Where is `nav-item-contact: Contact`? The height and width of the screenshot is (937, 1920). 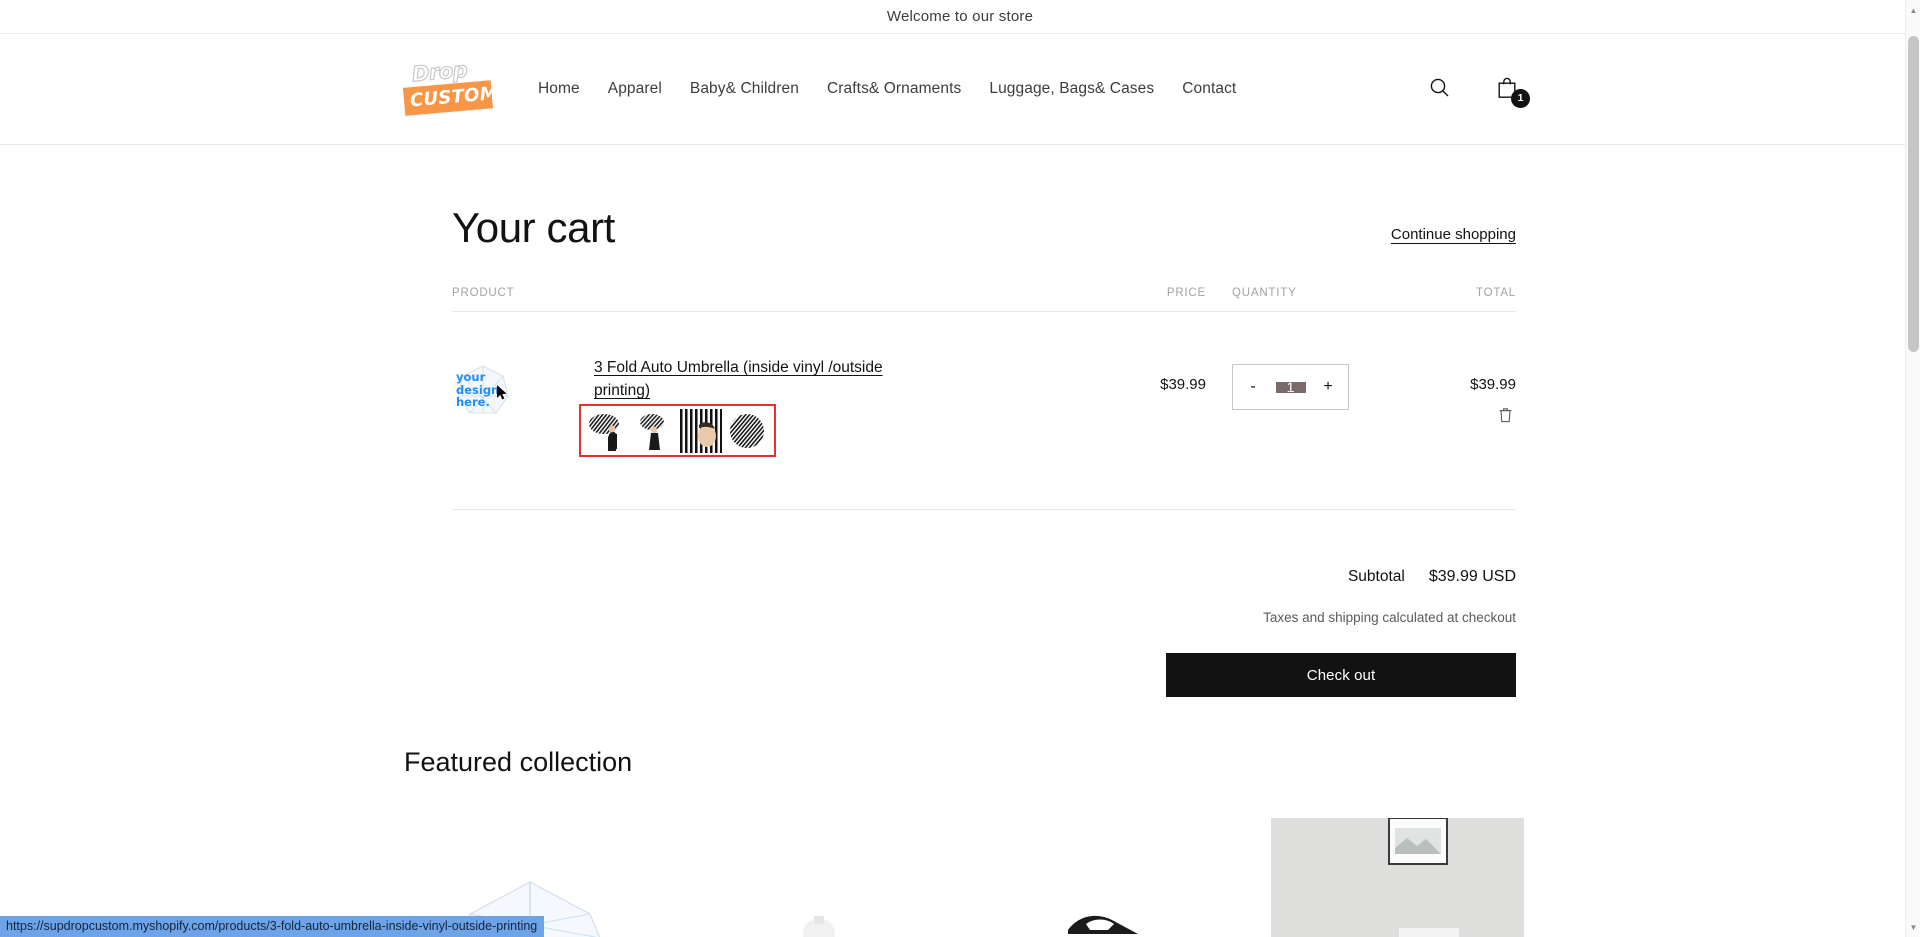
nav-item-contact: Contact is located at coordinates (1209, 89).